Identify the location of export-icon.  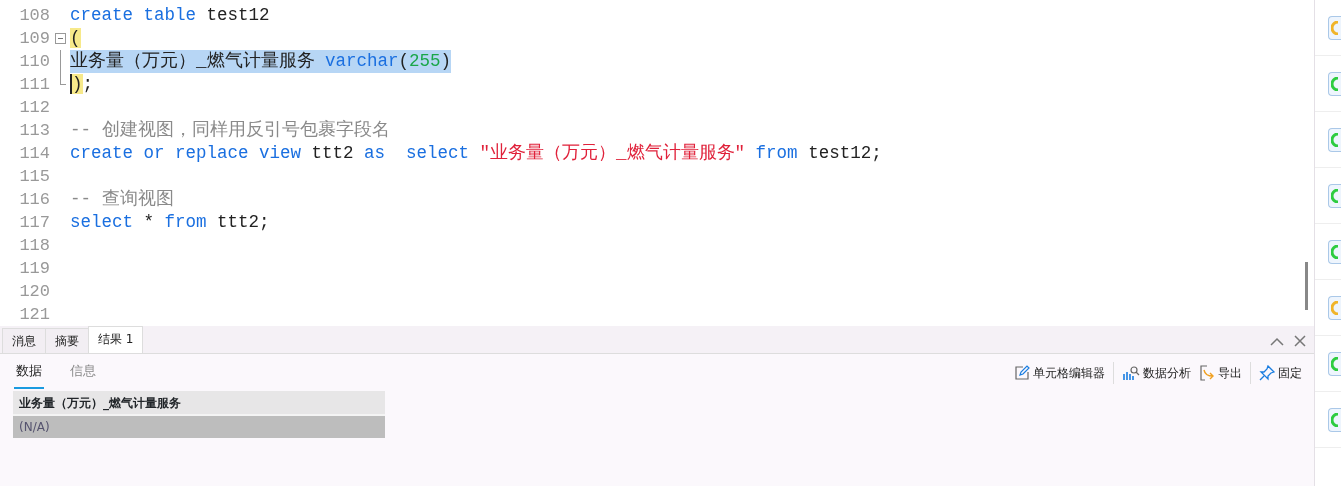
(1207, 372).